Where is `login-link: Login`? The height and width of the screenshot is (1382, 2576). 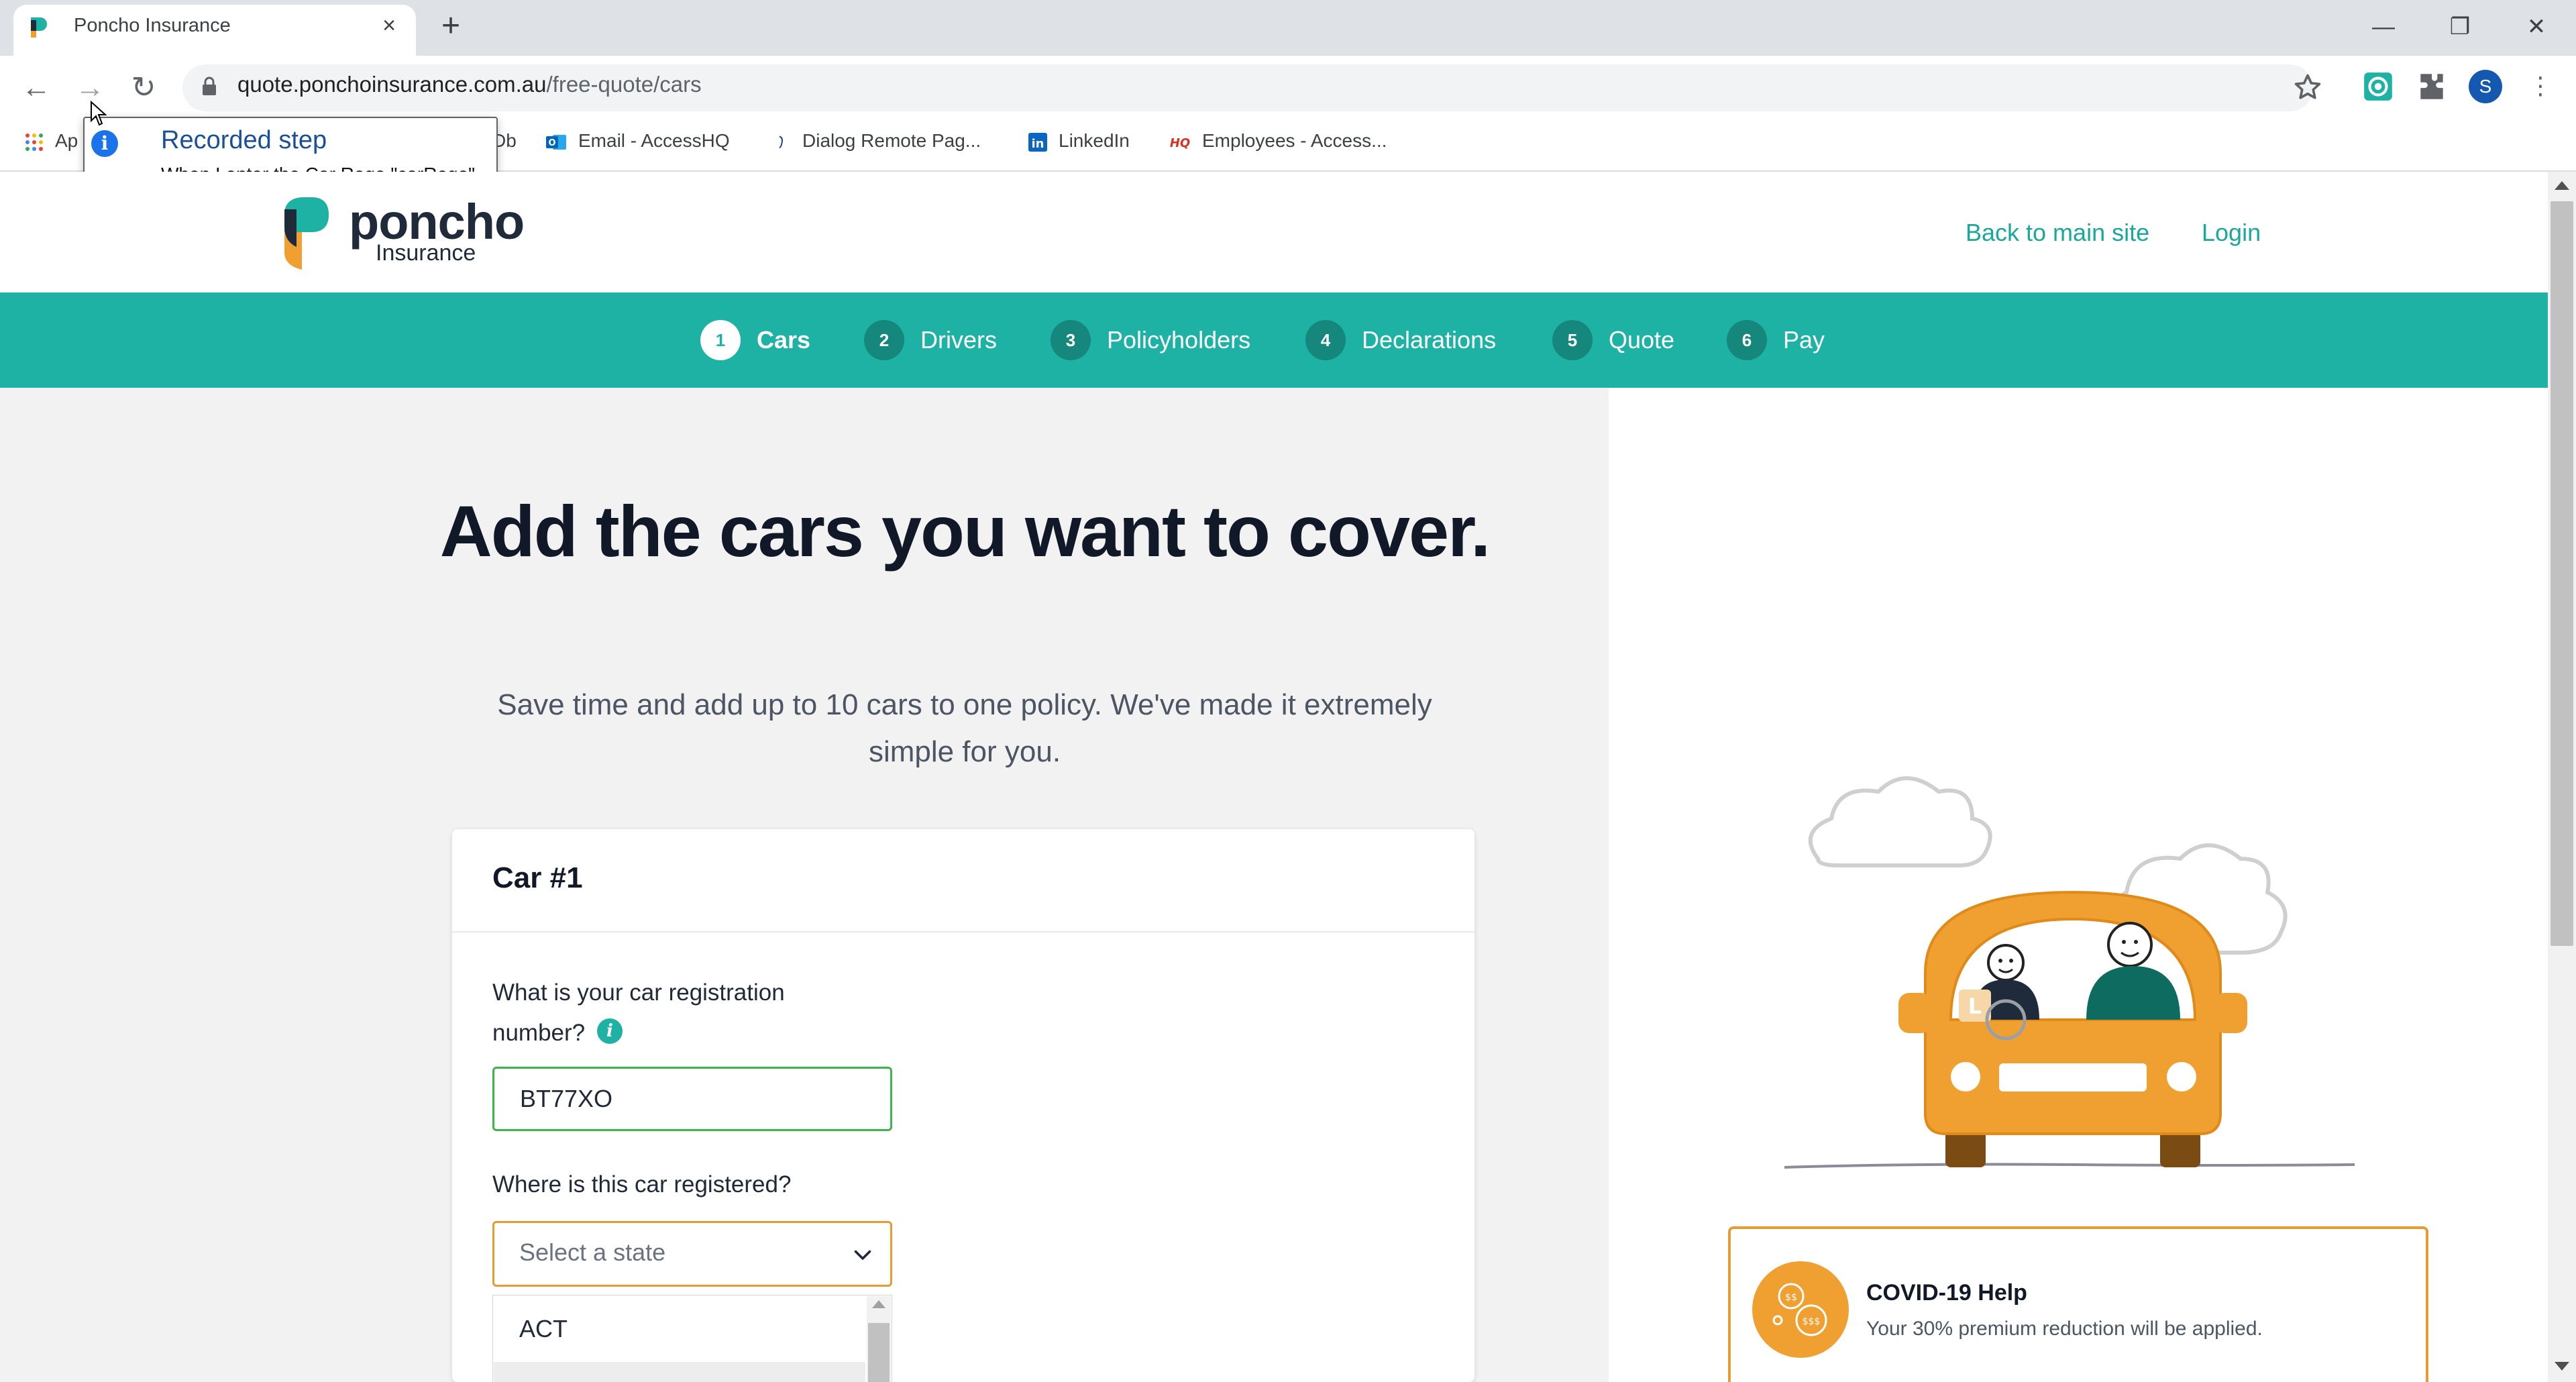 login-link: Login is located at coordinates (2231, 233).